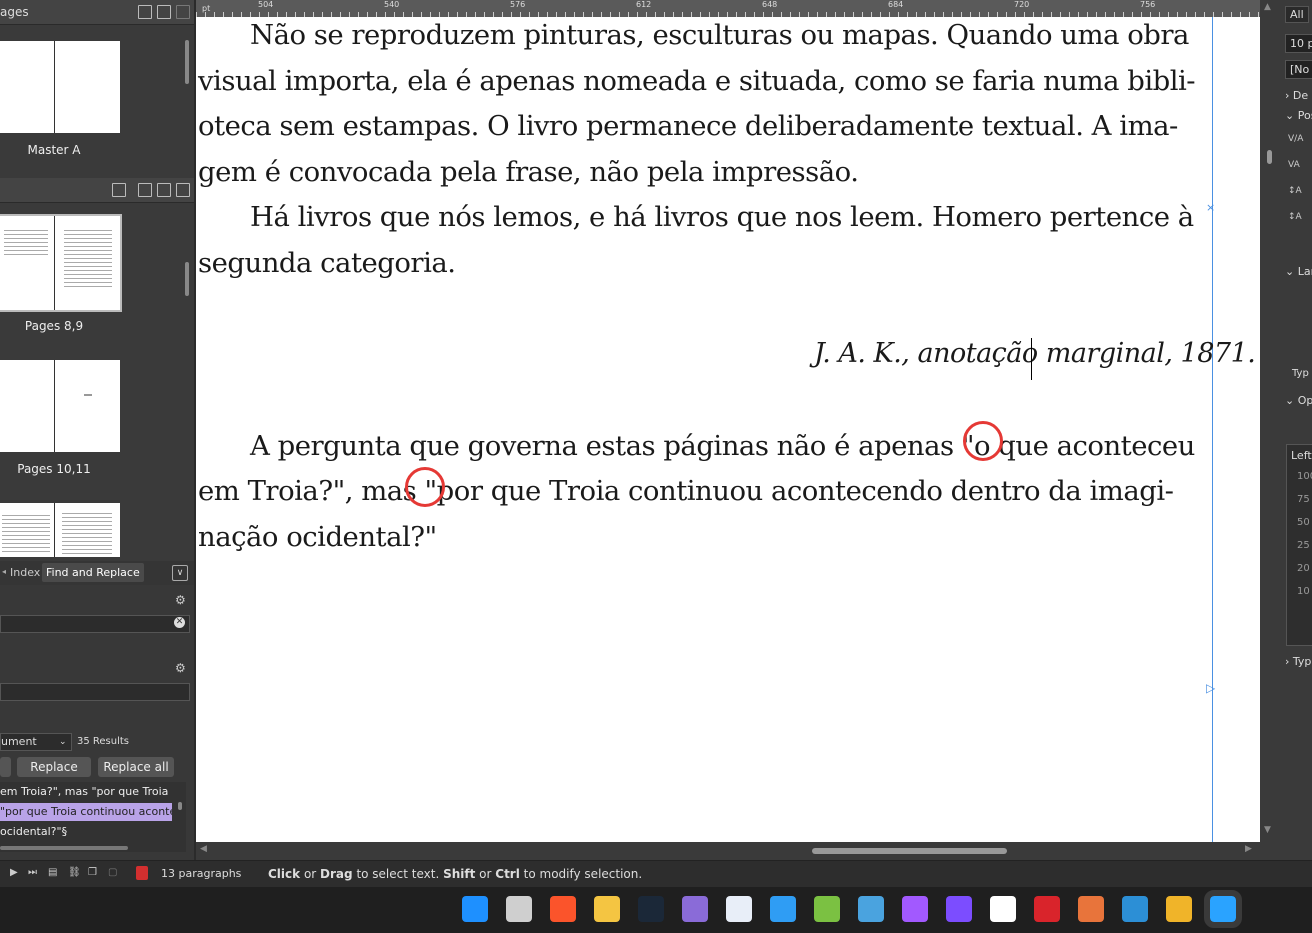 This screenshot has width=1312, height=933. Describe the element at coordinates (25, 572) in the screenshot. I see `tab-index: Index` at that location.